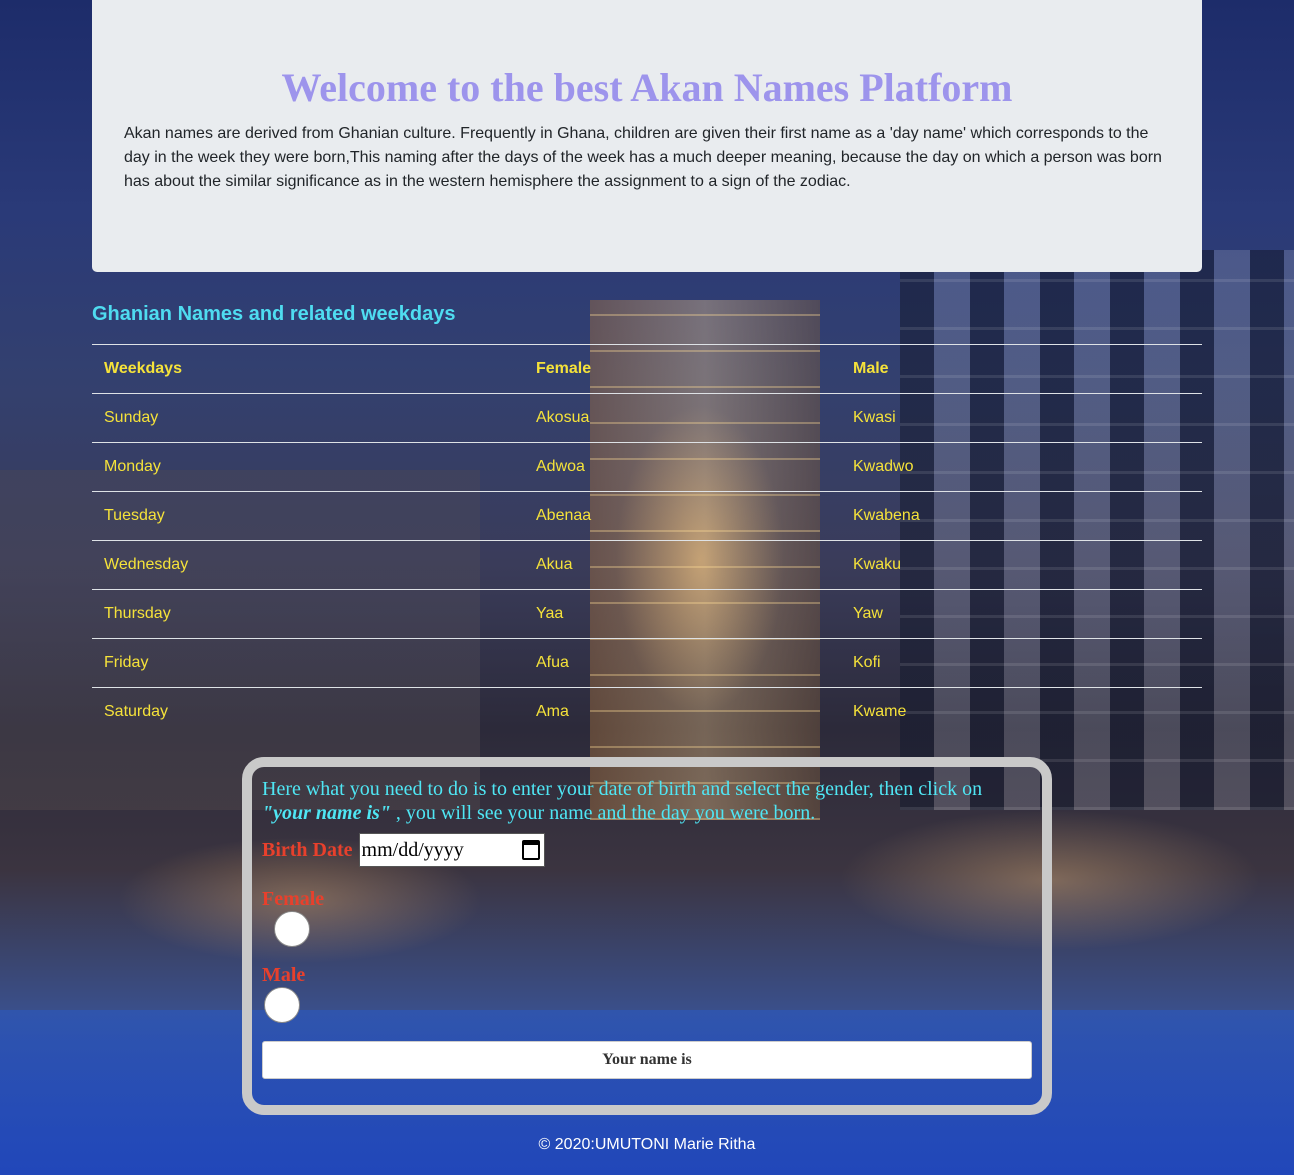 The width and height of the screenshot is (1294, 1175). What do you see at coordinates (682, 565) in the screenshot?
I see `cell-female-name: Akua` at bounding box center [682, 565].